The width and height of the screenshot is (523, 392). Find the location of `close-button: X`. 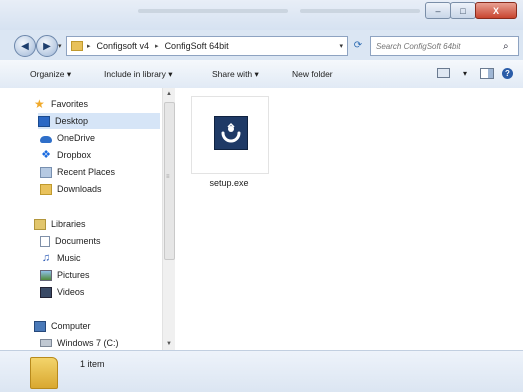

close-button: X is located at coordinates (496, 10).